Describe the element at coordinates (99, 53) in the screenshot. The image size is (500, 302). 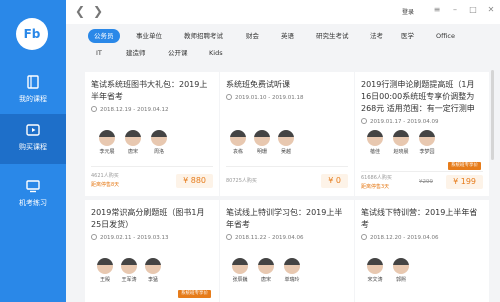
I see `category-tab: IT` at that location.